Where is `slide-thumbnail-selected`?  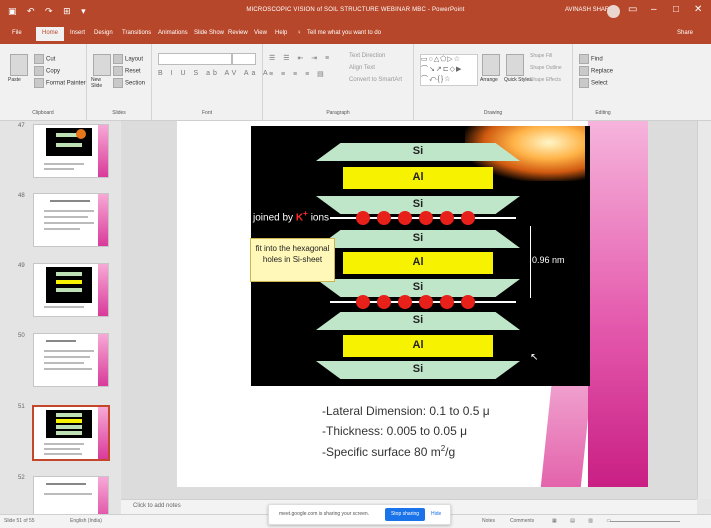
slide-thumbnail-selected is located at coordinates (71, 433).